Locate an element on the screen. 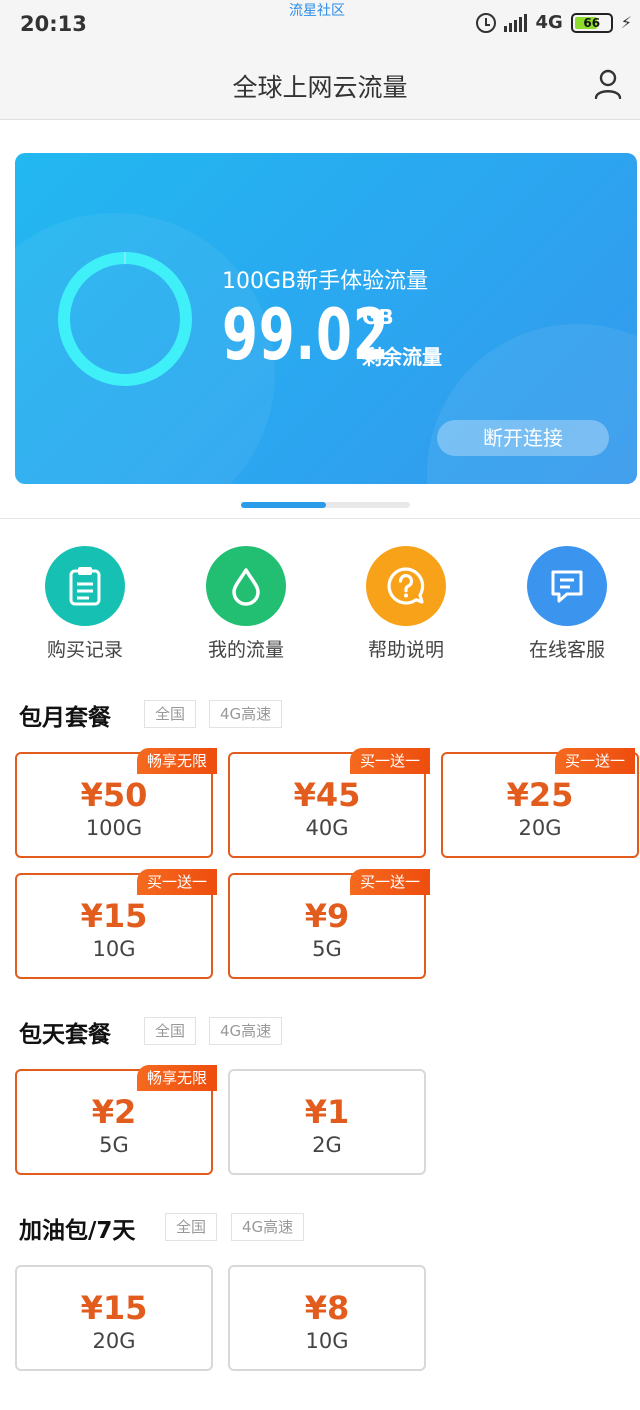 This screenshot has height=1410, width=640. status-icons: 4G 66 ⚡ is located at coordinates (554, 22).